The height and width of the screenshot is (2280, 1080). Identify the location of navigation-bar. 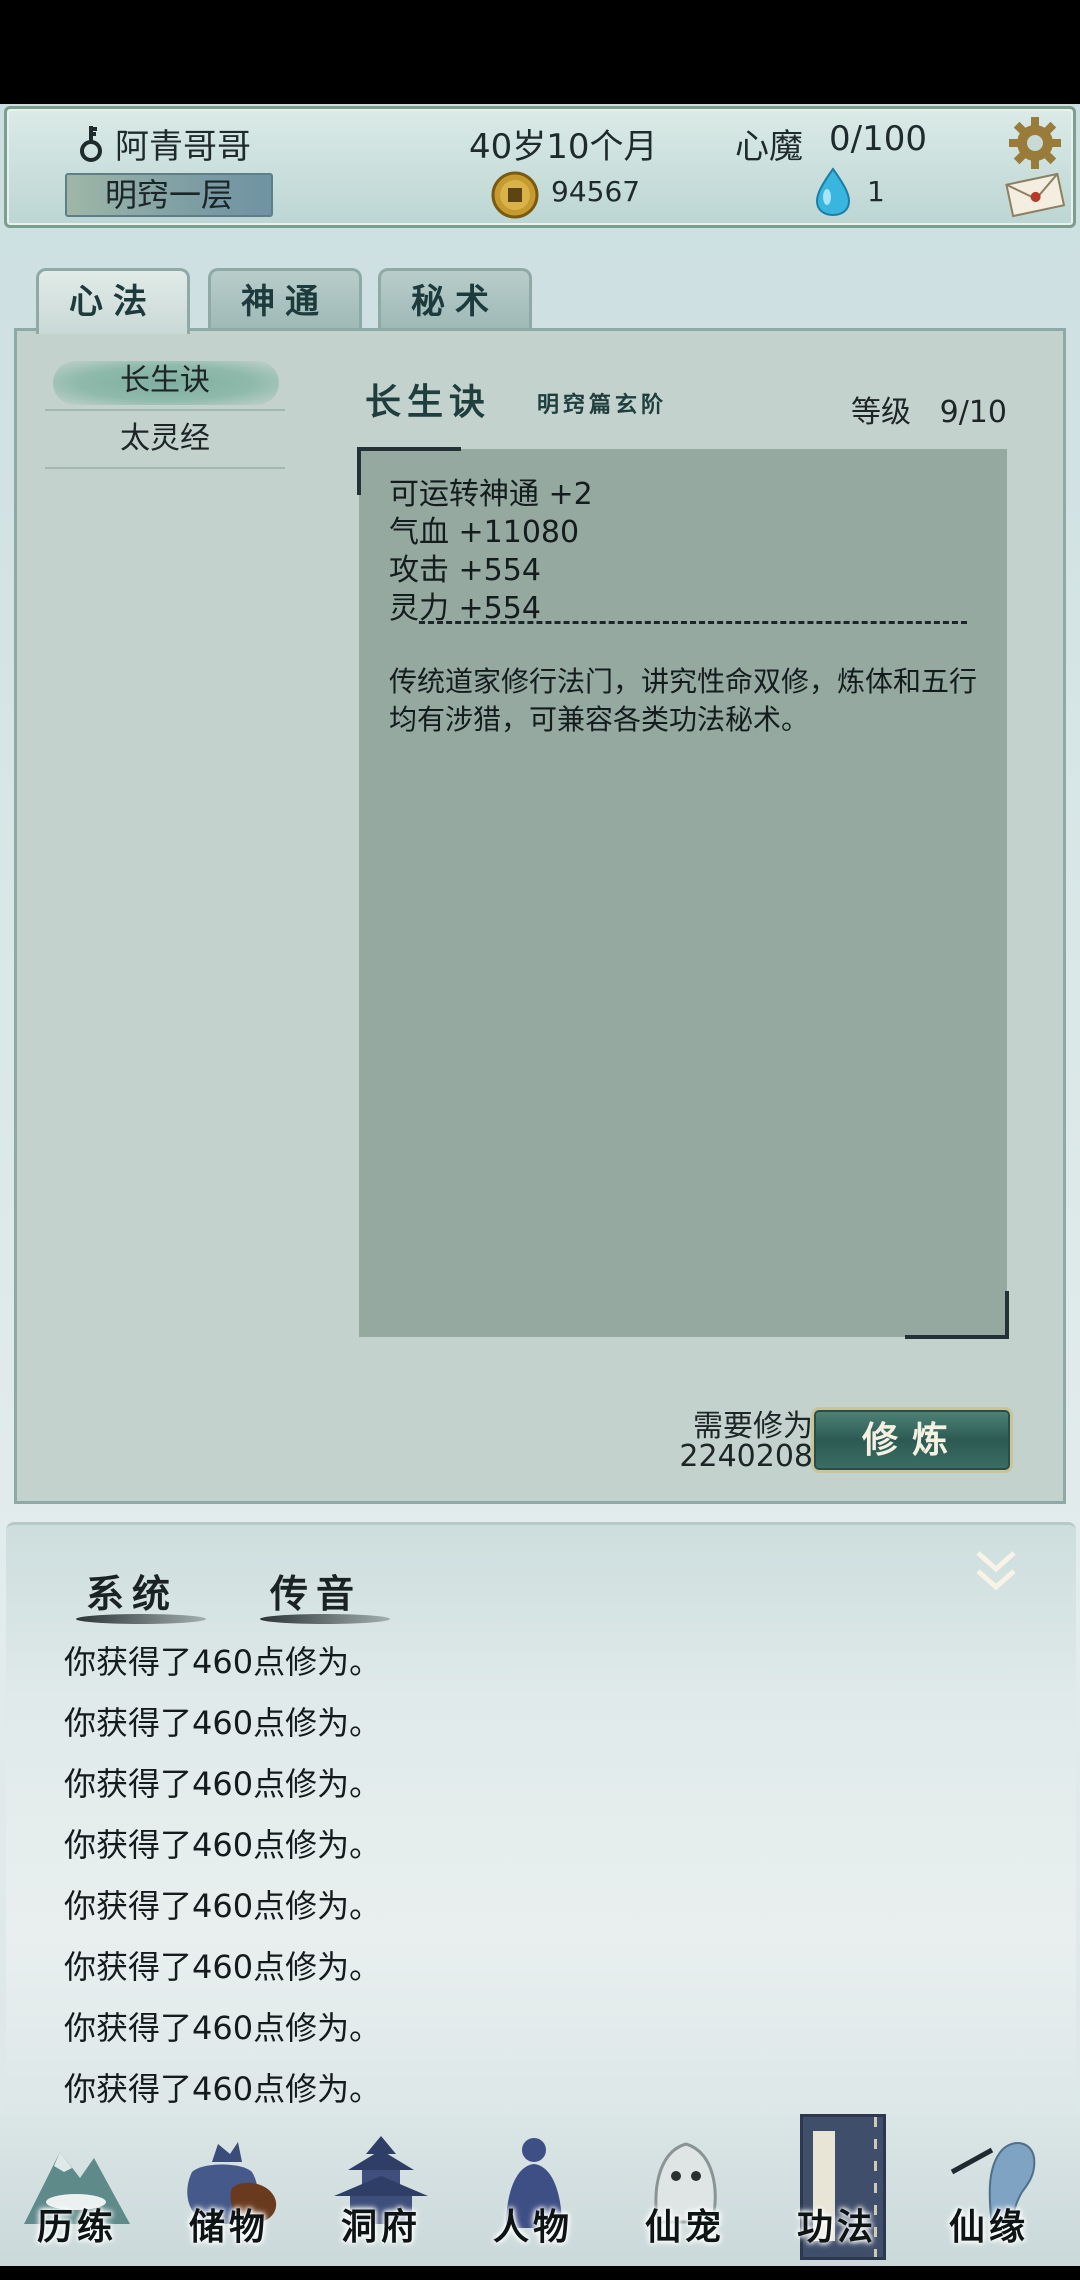
(540, 2273).